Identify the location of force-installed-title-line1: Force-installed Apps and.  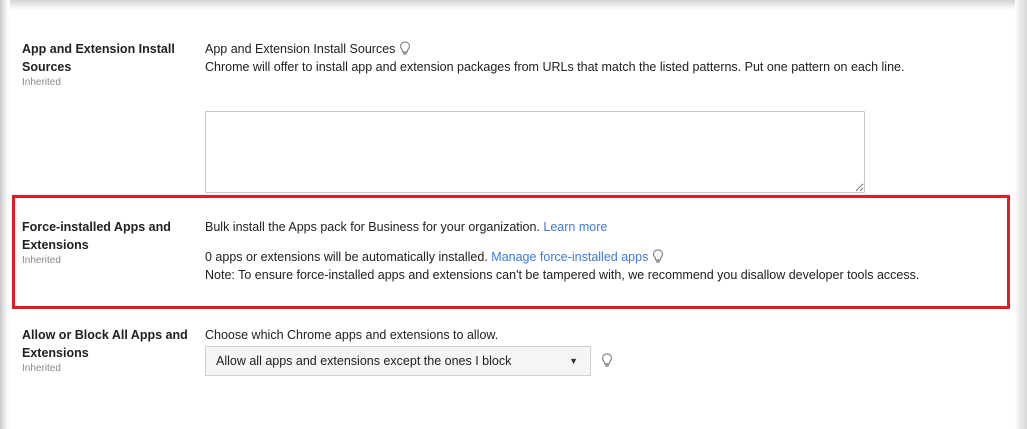
(96, 227).